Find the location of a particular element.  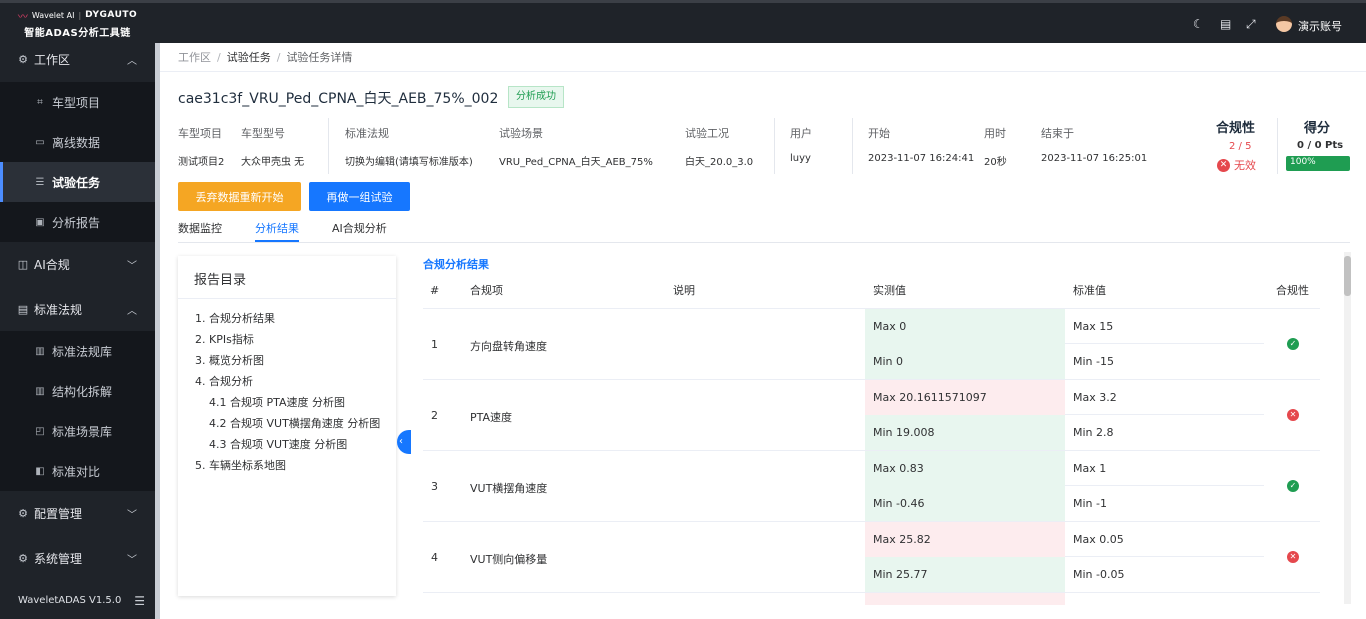

toc-title: 报告目录 is located at coordinates (287, 277).